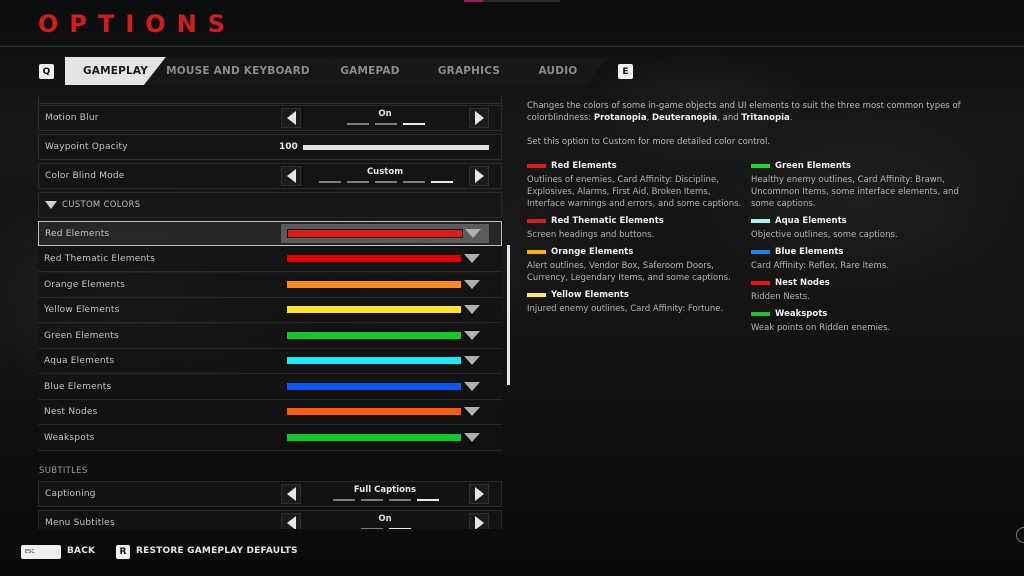 The image size is (1024, 576). I want to click on selector-value: On, so click(385, 114).